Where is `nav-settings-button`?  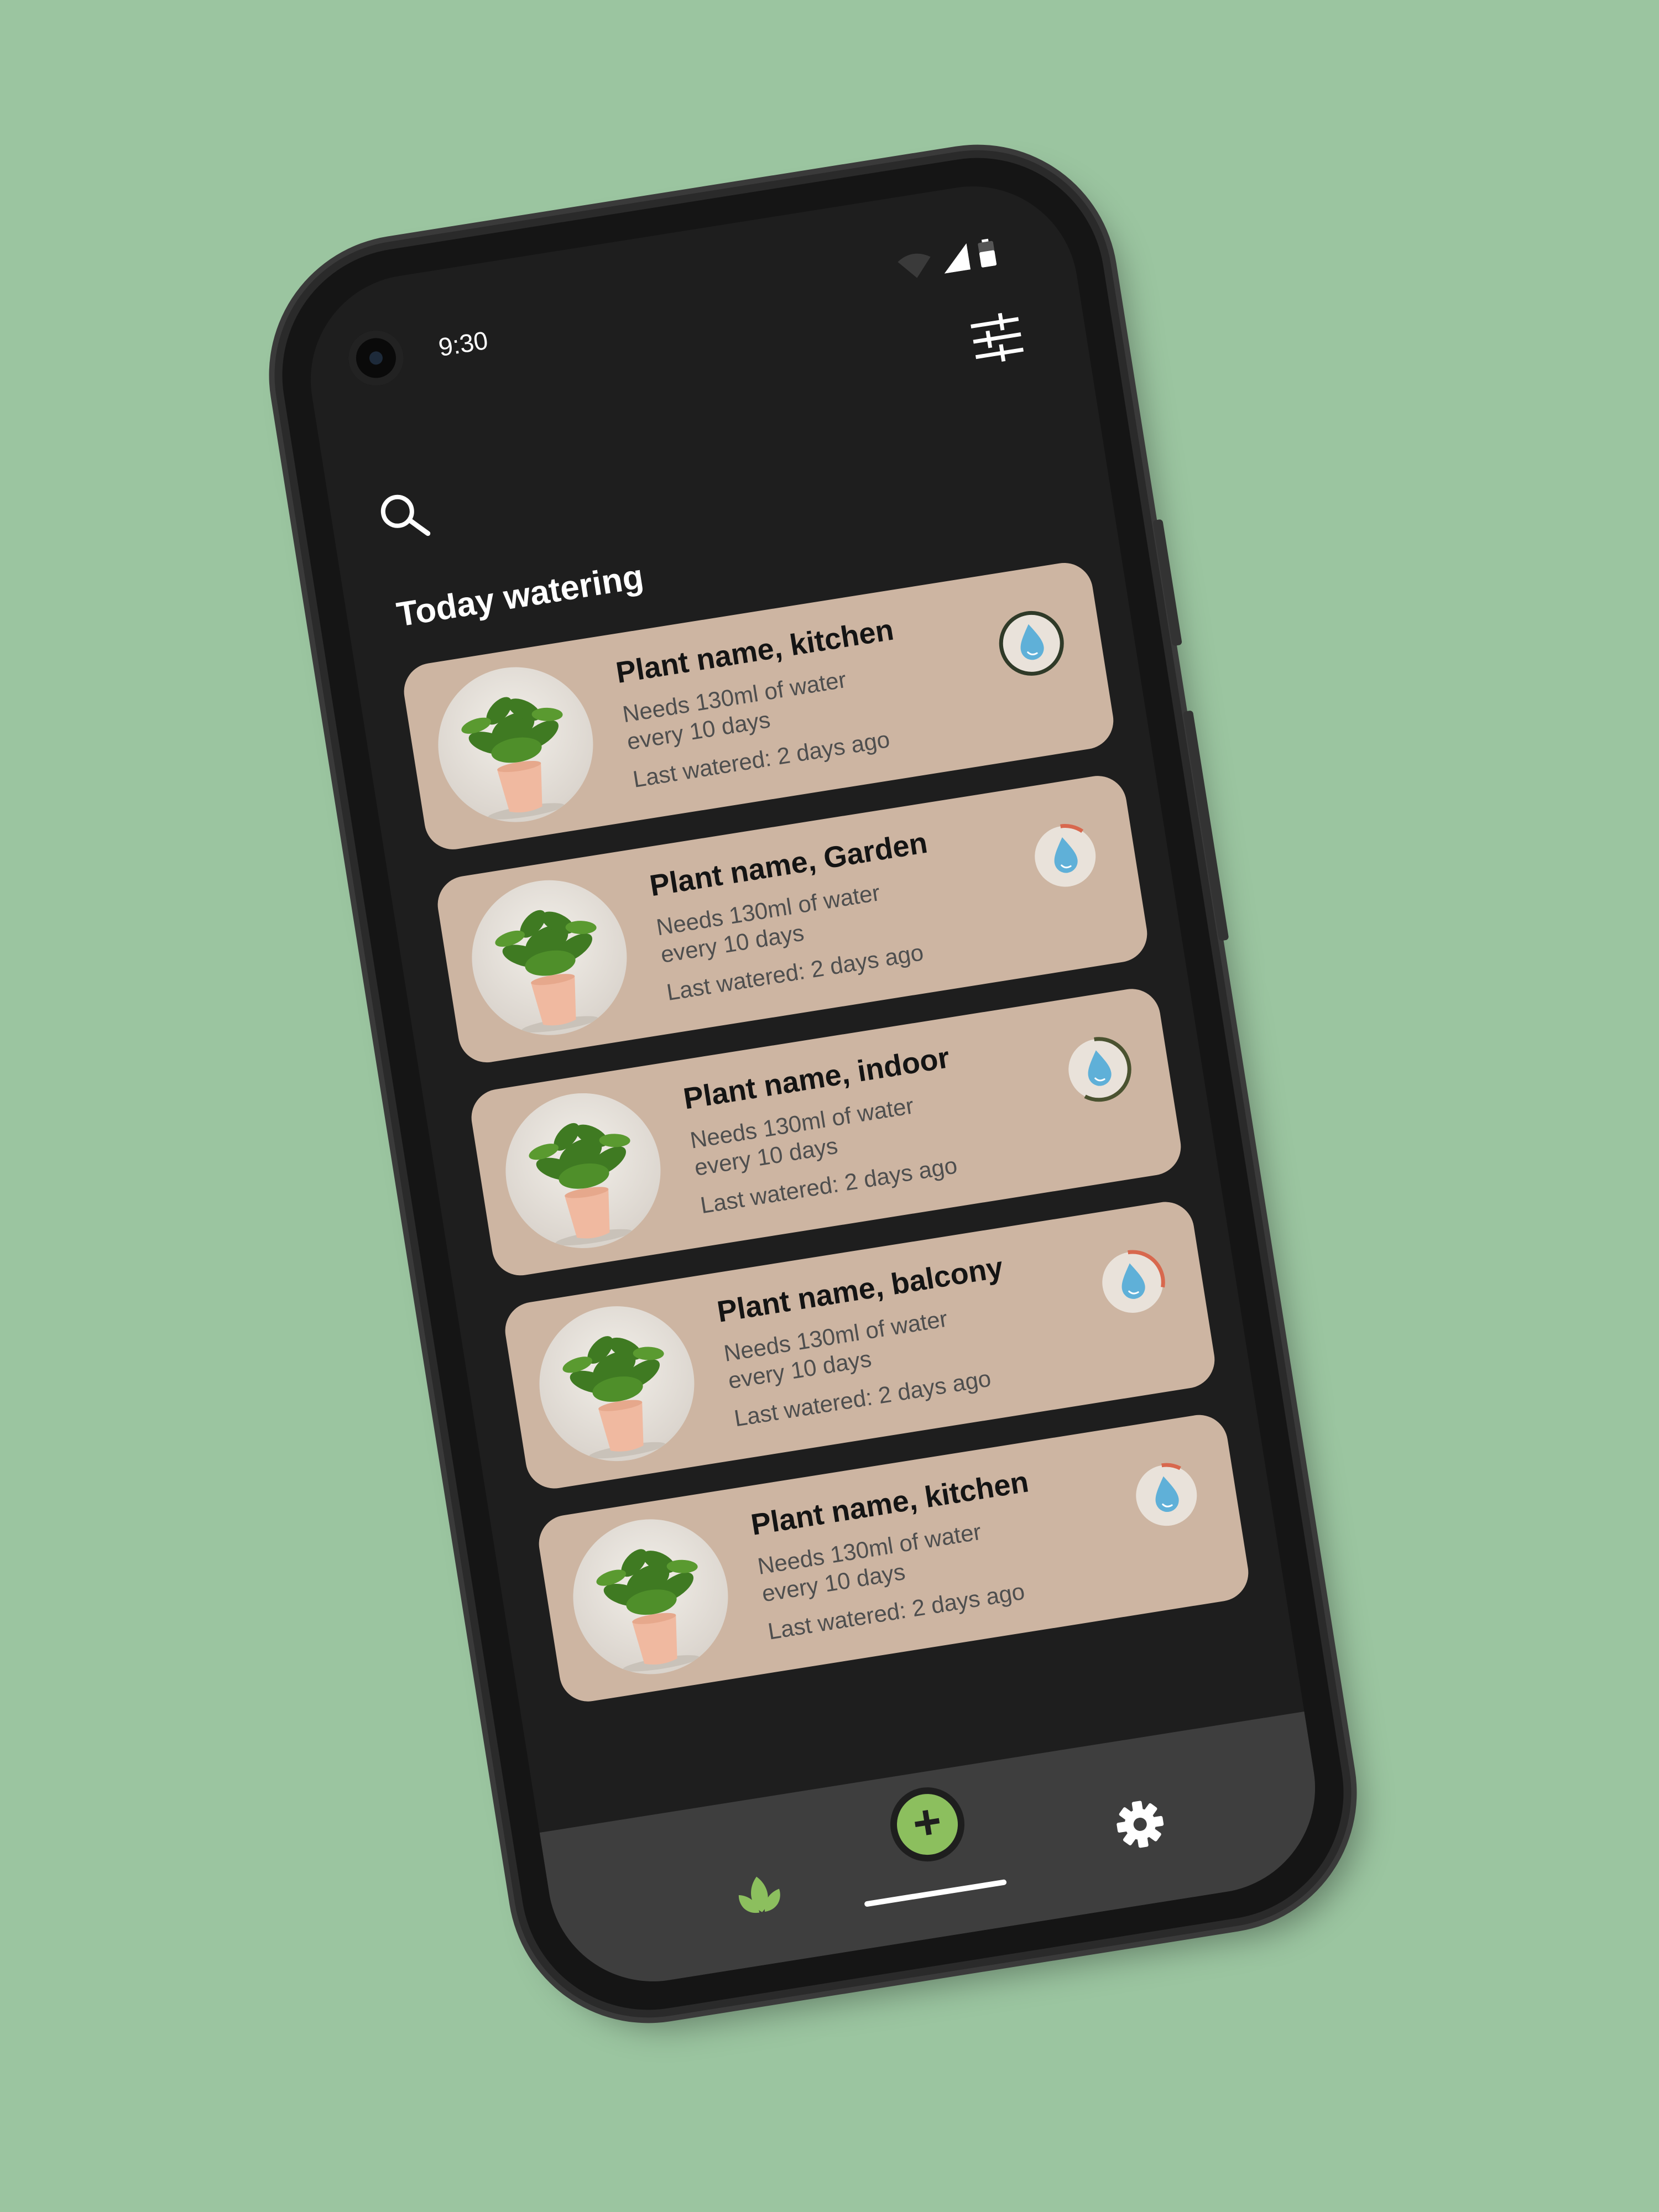
nav-settings-button is located at coordinates (1140, 1825).